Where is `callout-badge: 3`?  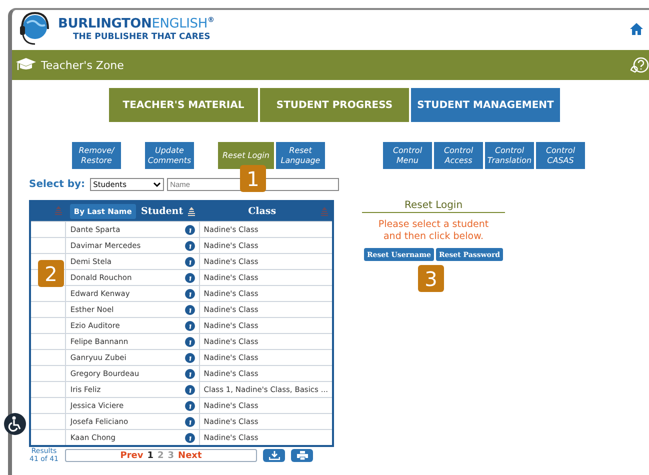 callout-badge: 3 is located at coordinates (431, 278).